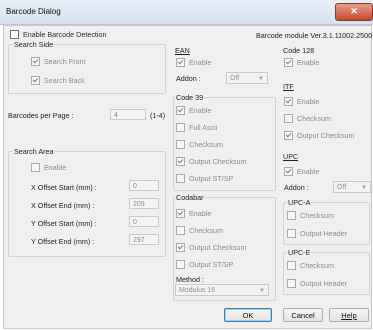  I want to click on search-back-label: Search Back, so click(64, 80).